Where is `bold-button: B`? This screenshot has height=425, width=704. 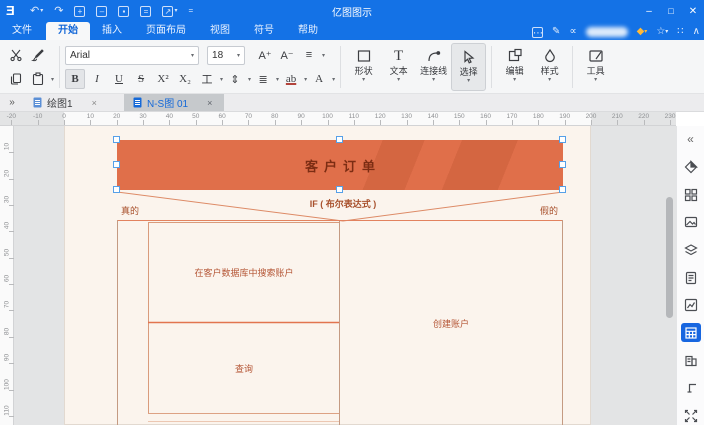 bold-button: B is located at coordinates (75, 79).